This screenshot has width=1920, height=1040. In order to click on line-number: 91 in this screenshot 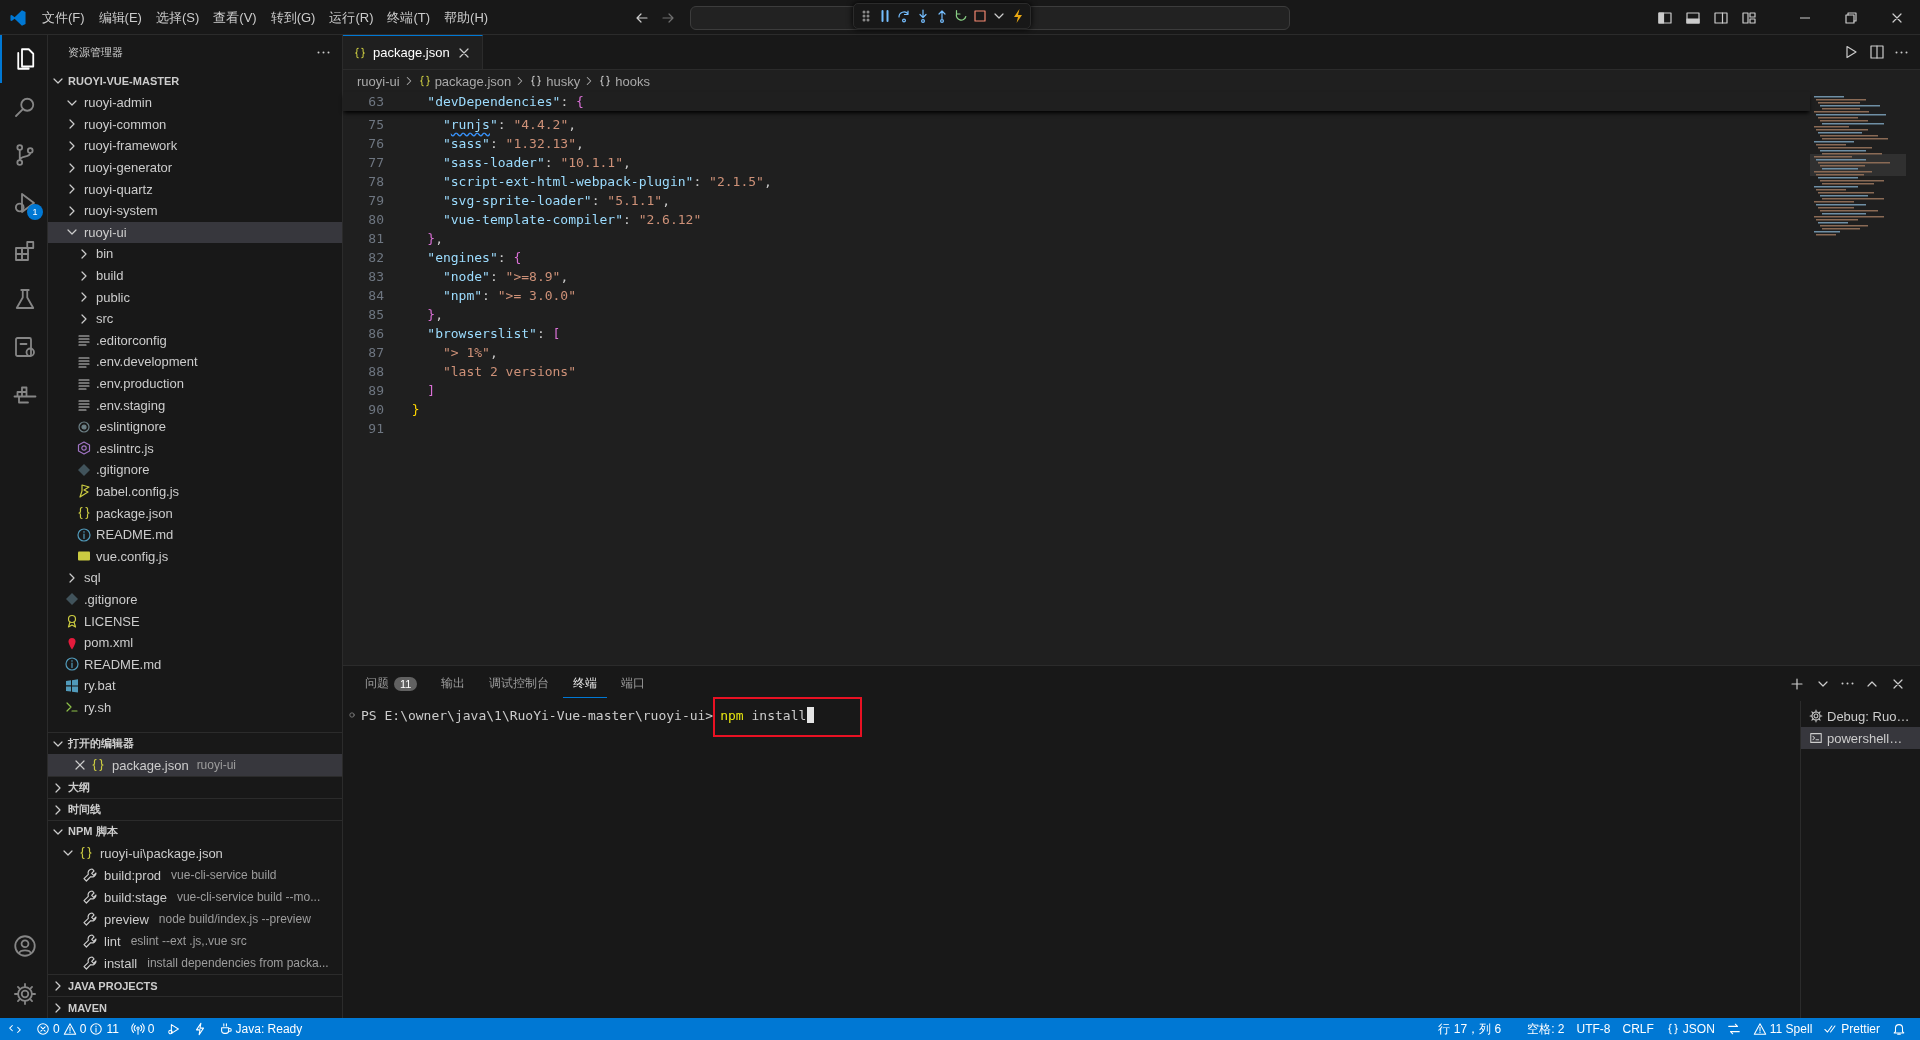, I will do `click(375, 428)`.